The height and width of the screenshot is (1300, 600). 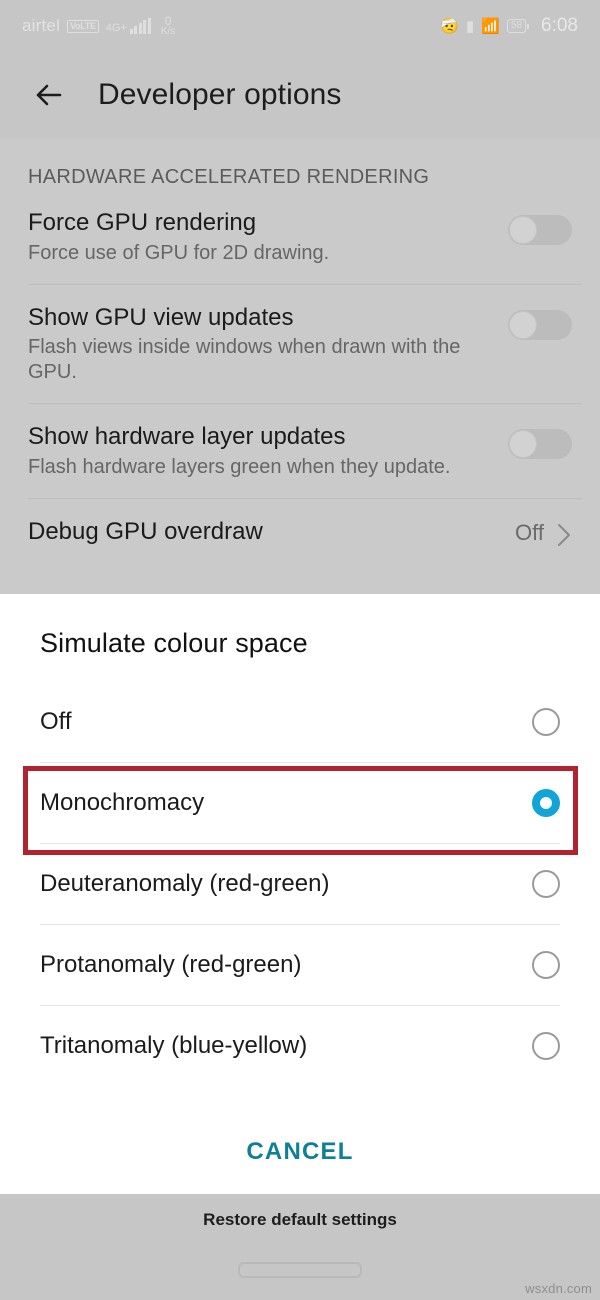 What do you see at coordinates (220, 94) in the screenshot?
I see `page-title: Developer options` at bounding box center [220, 94].